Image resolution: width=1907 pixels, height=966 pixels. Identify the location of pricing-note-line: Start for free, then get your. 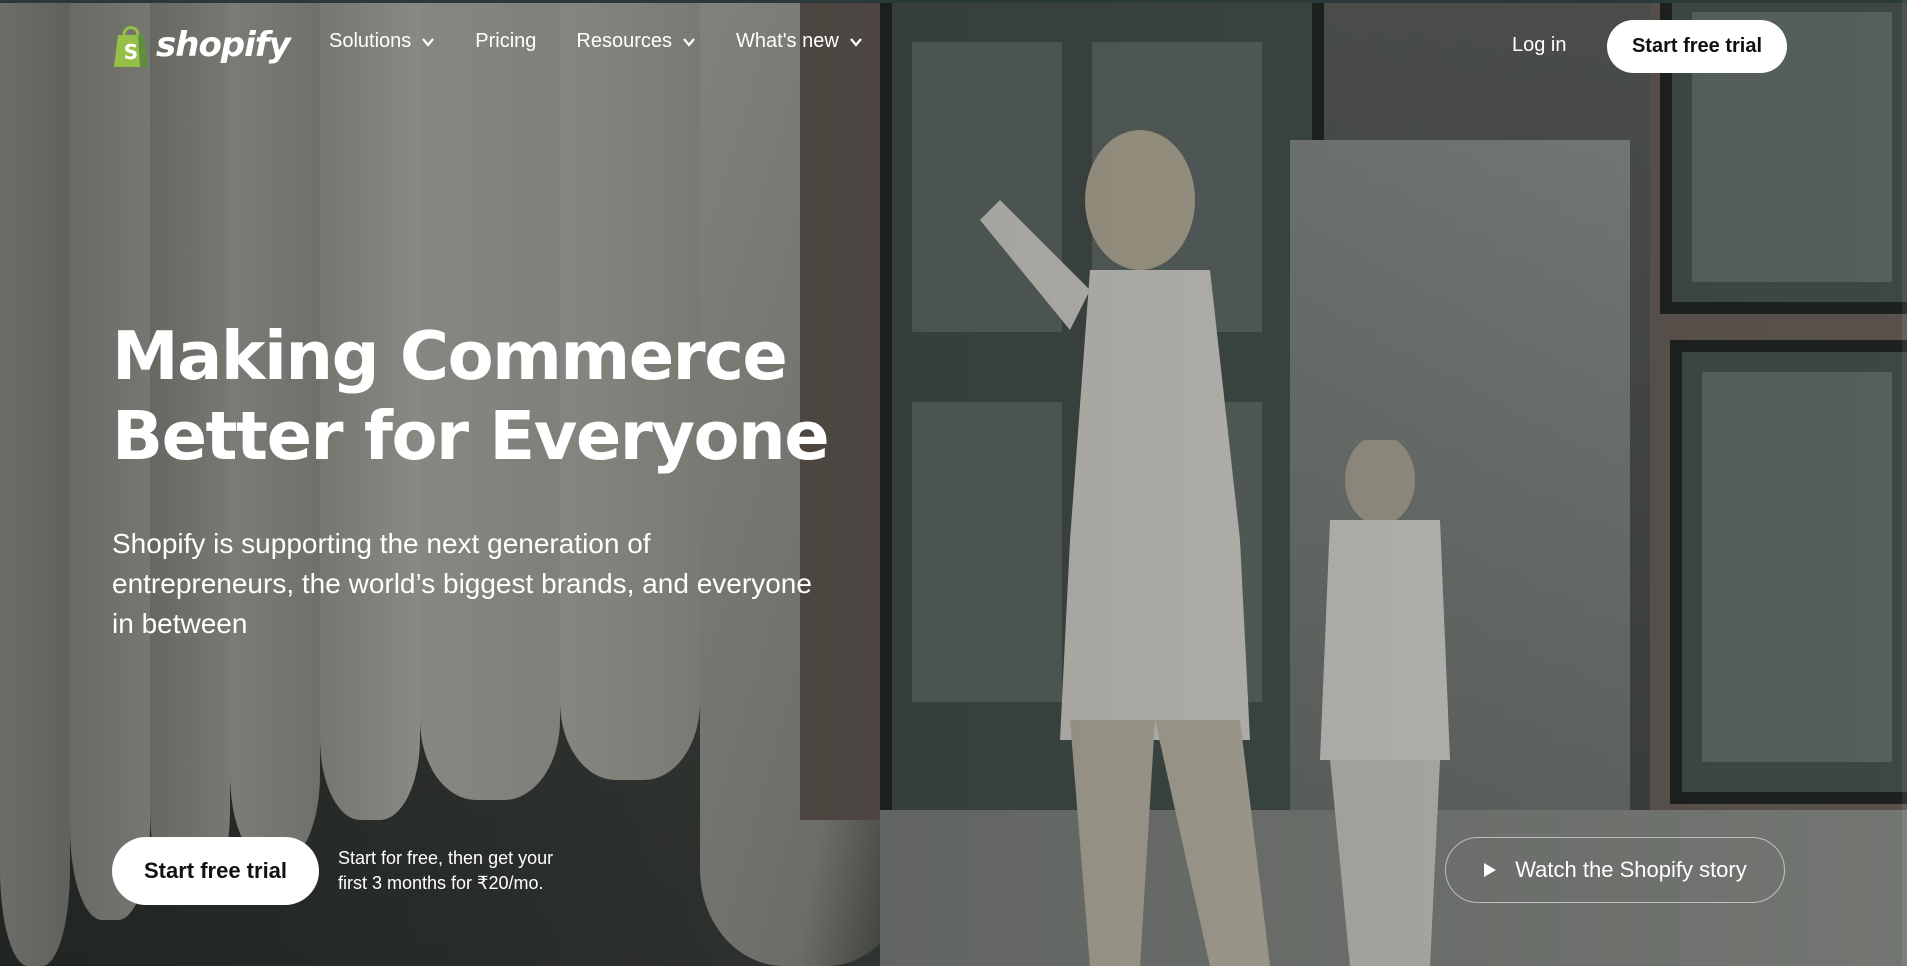
(446, 858).